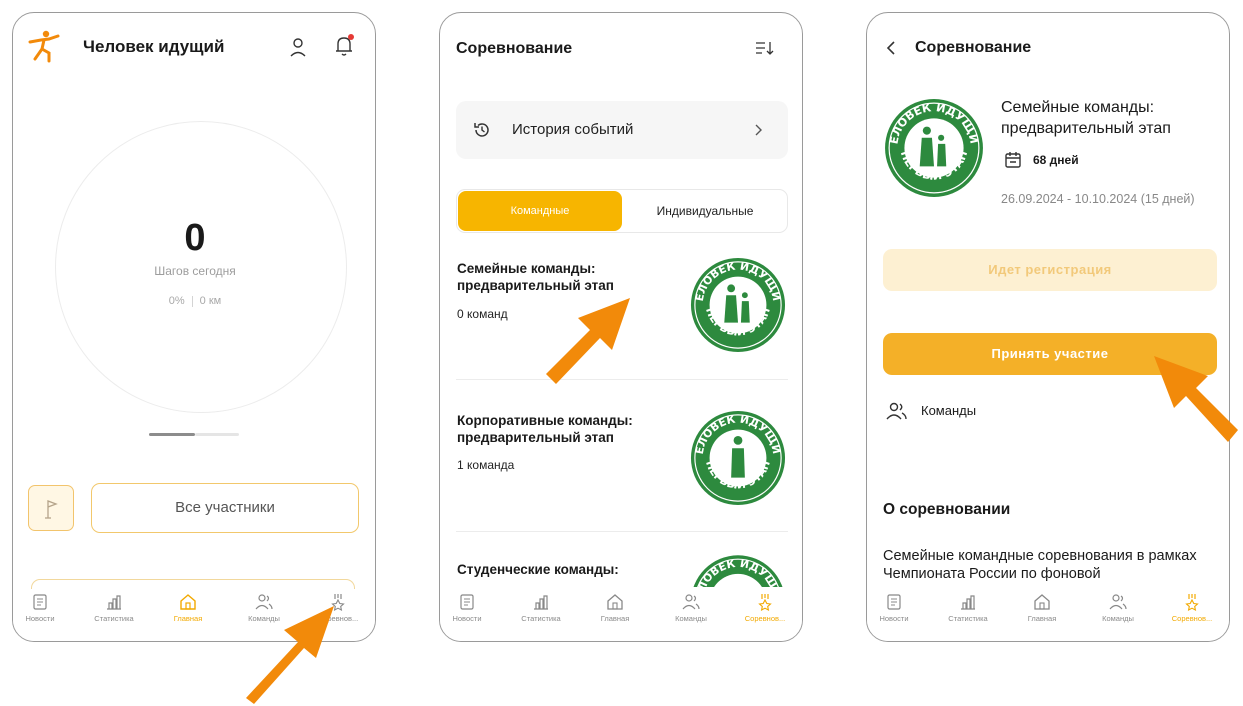 This screenshot has height=706, width=1243. Describe the element at coordinates (172, 434) in the screenshot. I see `pager-indicator-active` at that location.